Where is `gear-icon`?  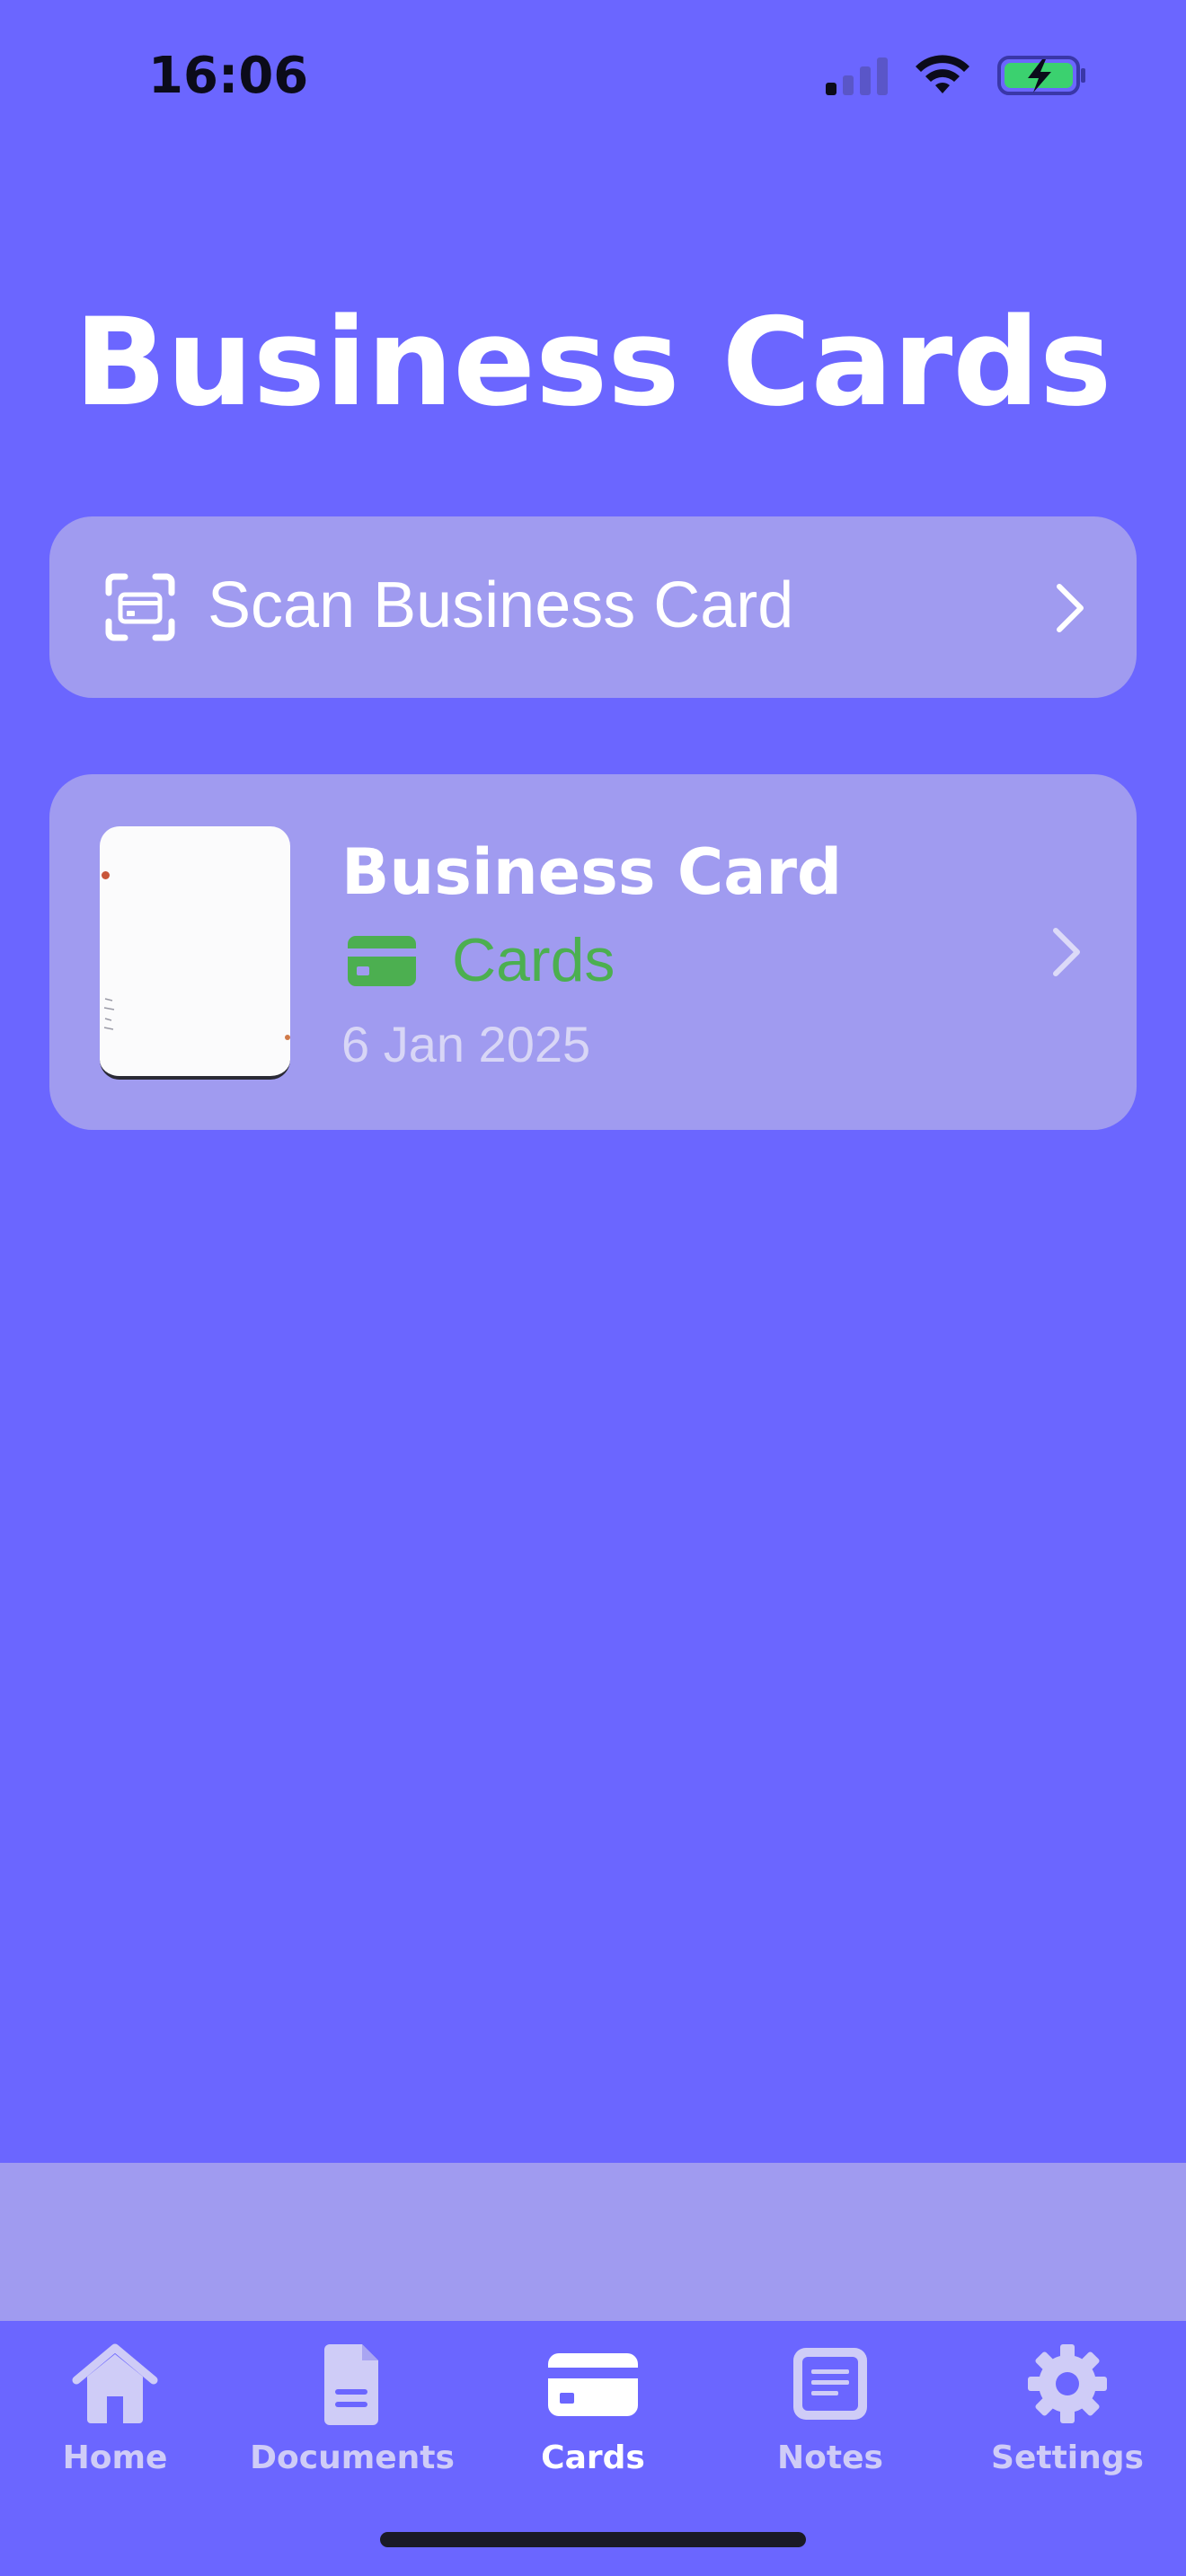
gear-icon is located at coordinates (1067, 2383).